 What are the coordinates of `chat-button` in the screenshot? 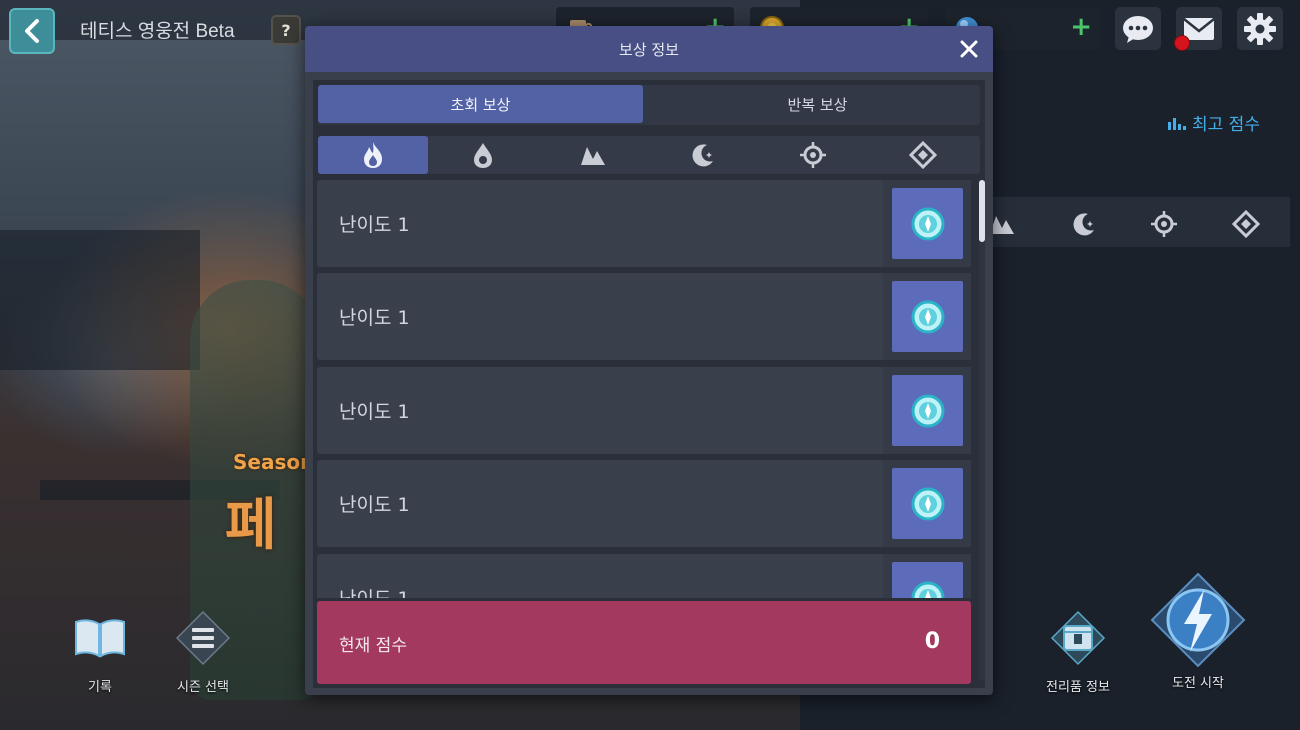 It's located at (1138, 28).